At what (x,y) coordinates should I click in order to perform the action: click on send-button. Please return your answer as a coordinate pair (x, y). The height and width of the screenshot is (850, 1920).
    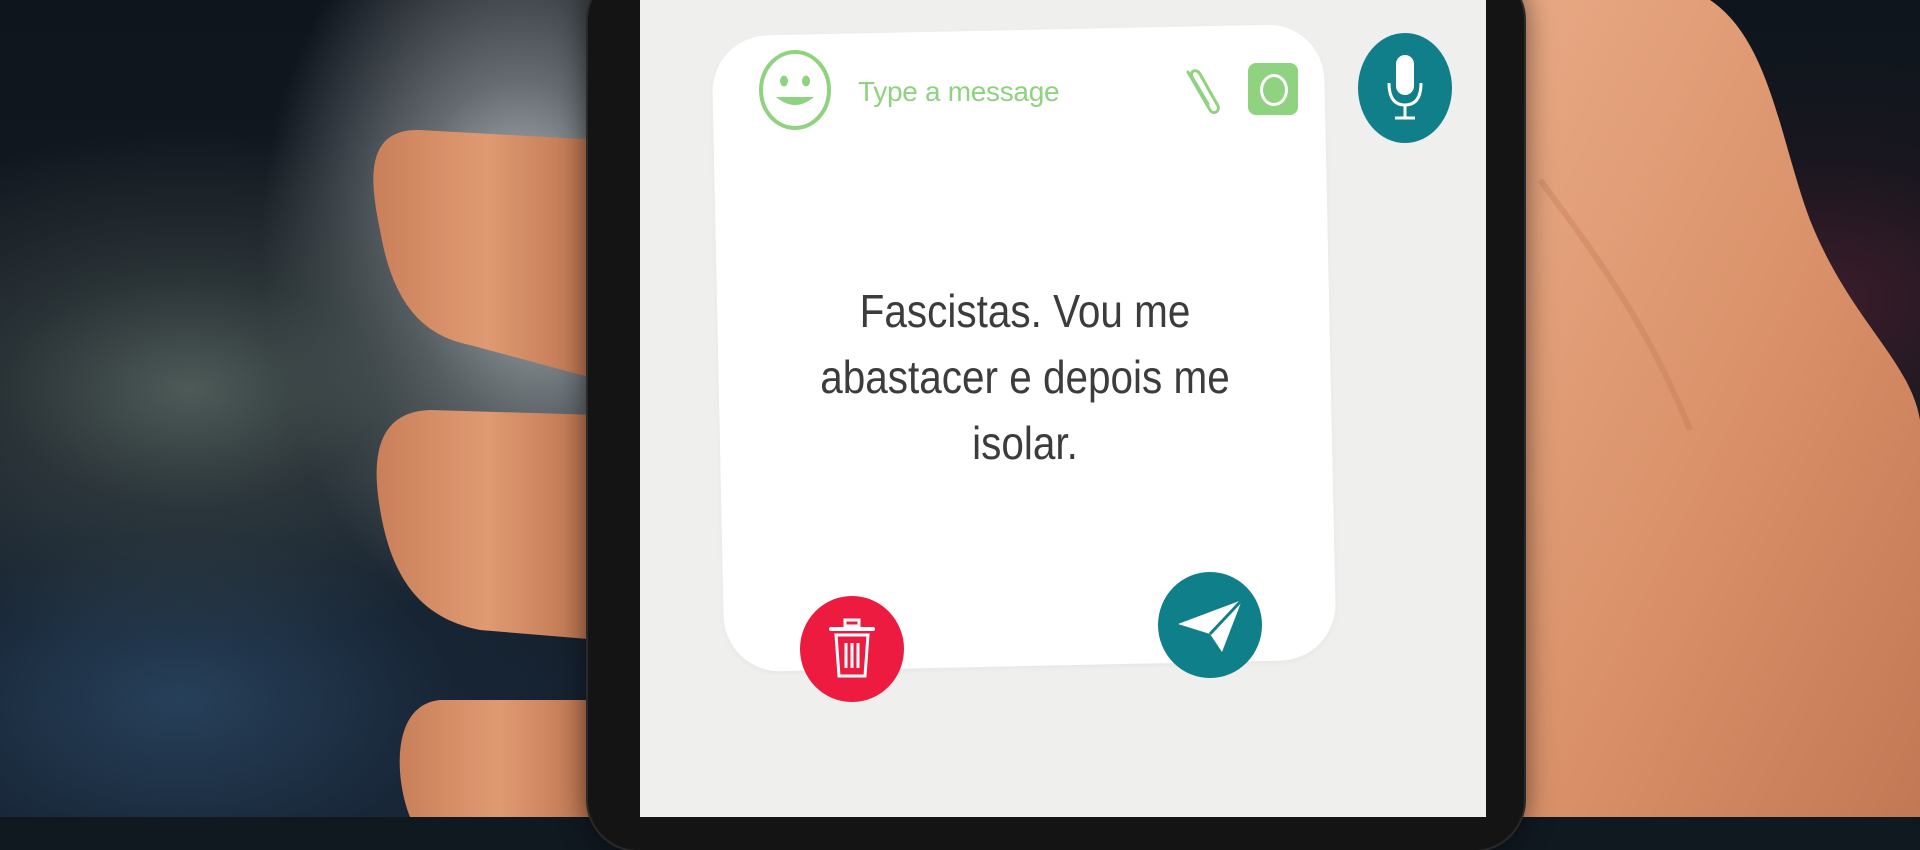
    Looking at the image, I should click on (1210, 625).